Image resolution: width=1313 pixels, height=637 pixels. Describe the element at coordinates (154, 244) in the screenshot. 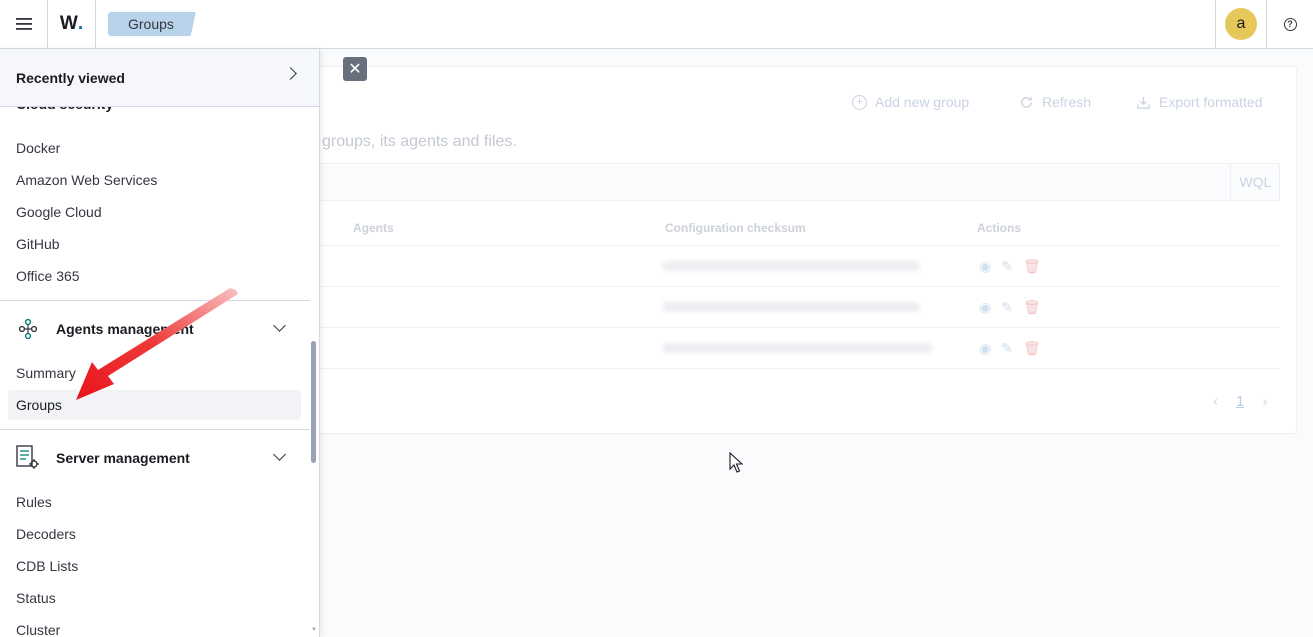

I see `nav-item-github: GitHub` at that location.